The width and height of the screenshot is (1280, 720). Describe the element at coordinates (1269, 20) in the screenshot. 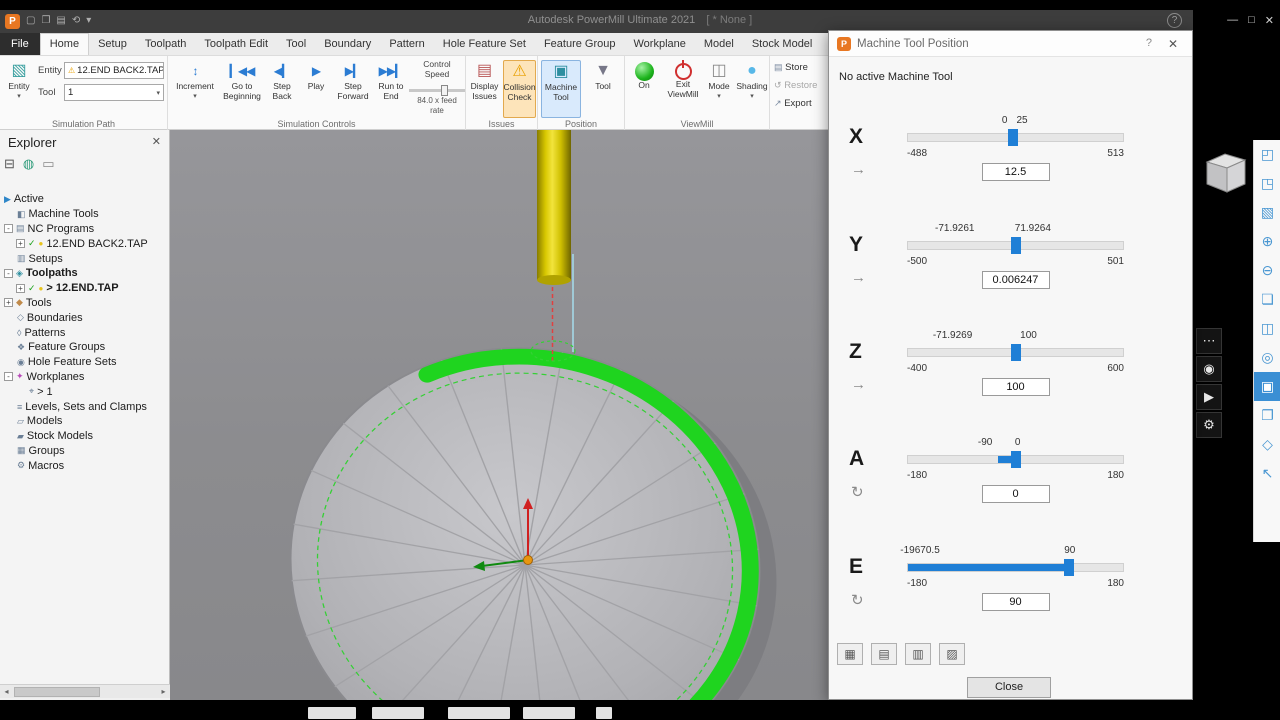

I see `close-button: ✕` at that location.